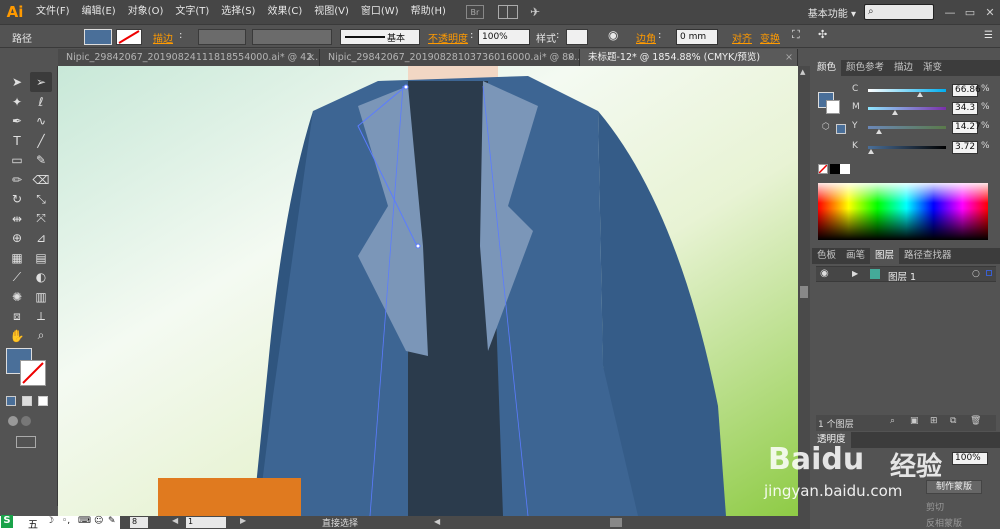 Image resolution: width=1000 pixels, height=529 pixels. What do you see at coordinates (855, 256) in the screenshot?
I see `tab-brushes: 画笔` at bounding box center [855, 256].